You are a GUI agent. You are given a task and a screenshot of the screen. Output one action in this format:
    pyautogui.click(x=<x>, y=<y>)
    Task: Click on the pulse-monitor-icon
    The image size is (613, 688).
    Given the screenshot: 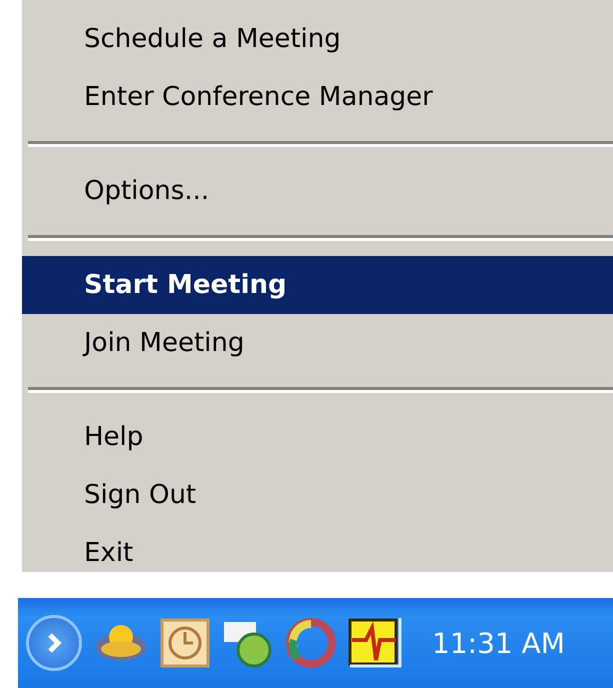 What is the action you would take?
    pyautogui.click(x=375, y=643)
    